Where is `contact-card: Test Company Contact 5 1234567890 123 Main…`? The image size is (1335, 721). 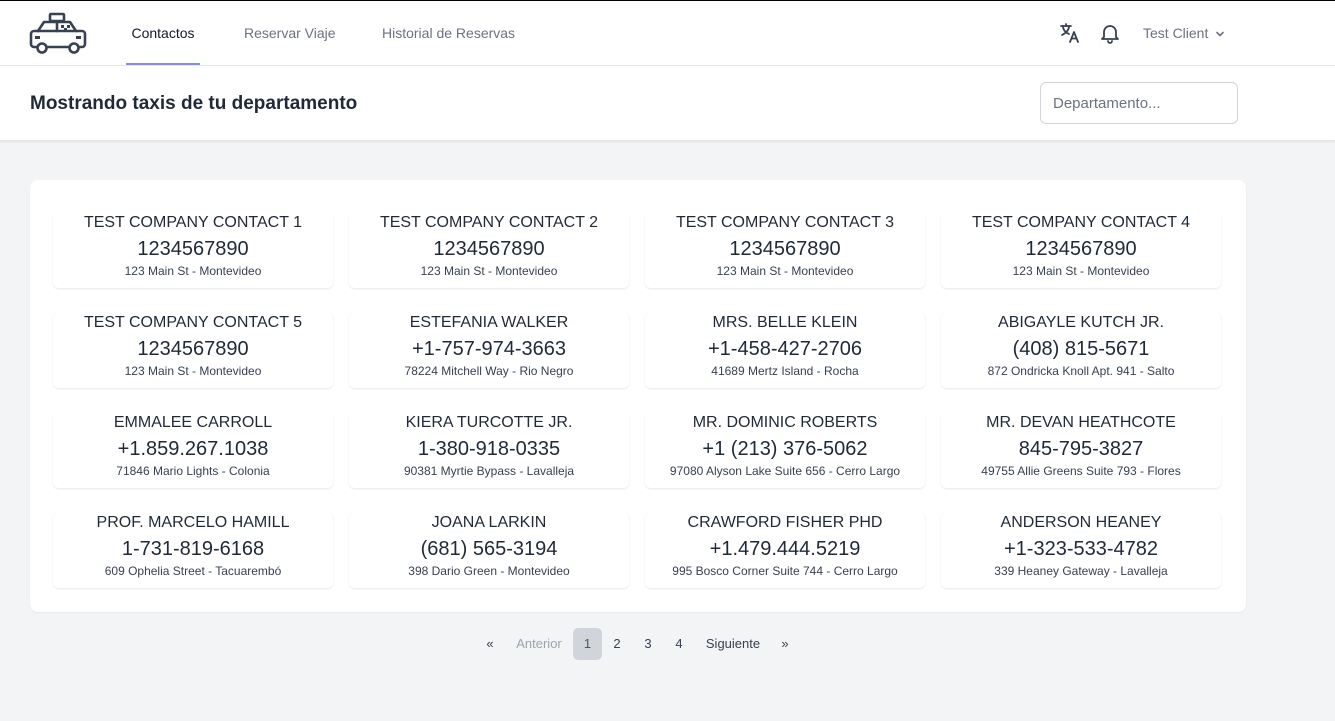 contact-card: Test Company Contact 5 1234567890 123 Main… is located at coordinates (193, 350).